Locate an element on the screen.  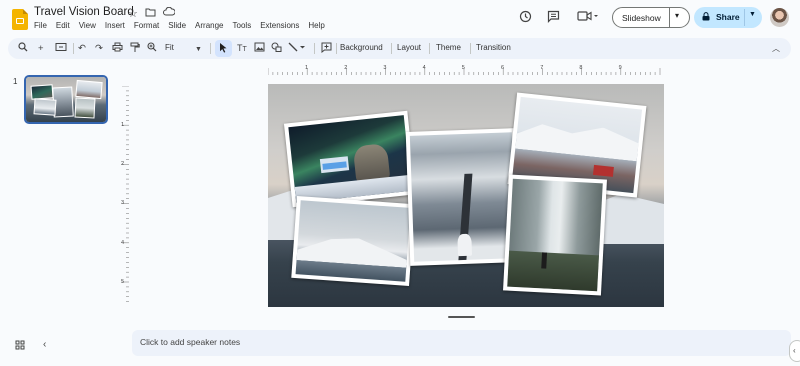
photo-city-street is located at coordinates (463, 197).